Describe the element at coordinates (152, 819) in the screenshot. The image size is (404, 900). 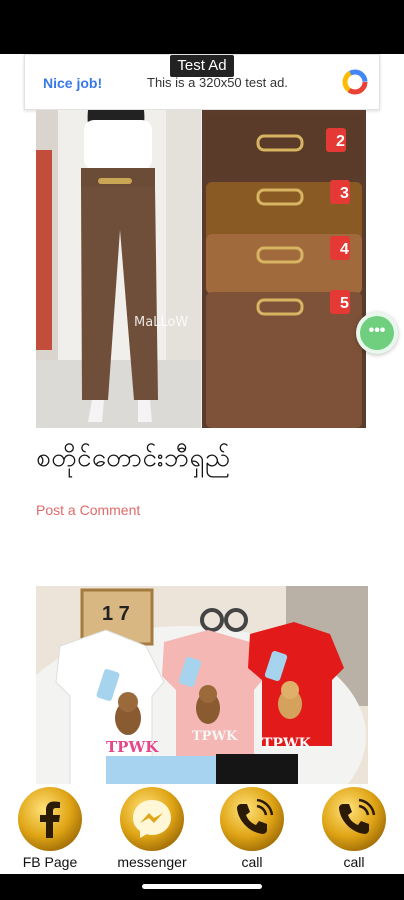
I see `messenger-icon` at that location.